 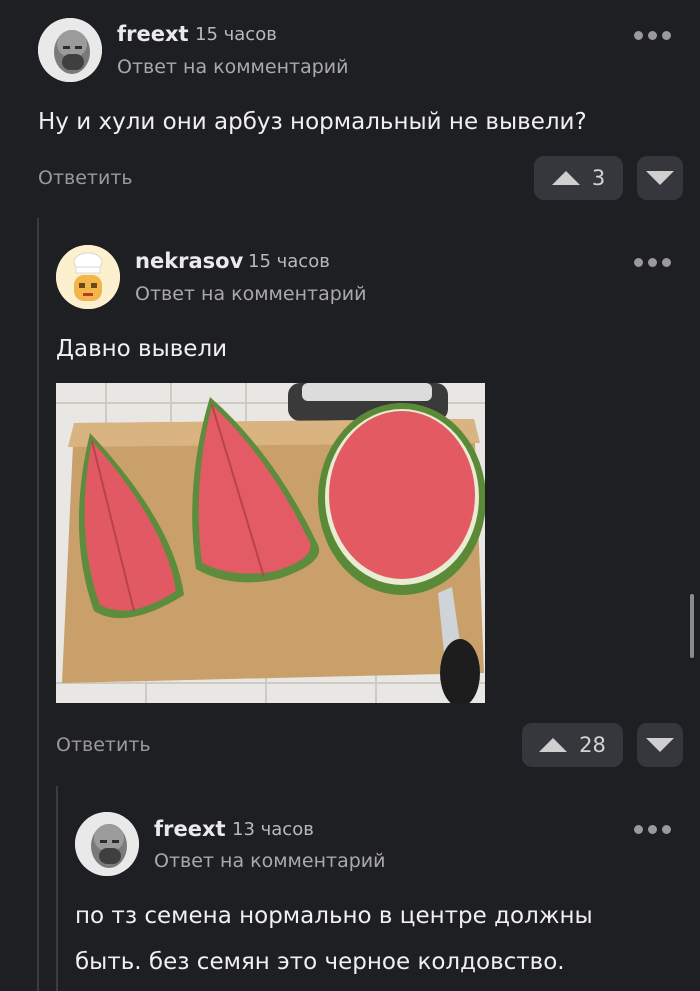 I want to click on comment-time: 13 часов, so click(x=273, y=829).